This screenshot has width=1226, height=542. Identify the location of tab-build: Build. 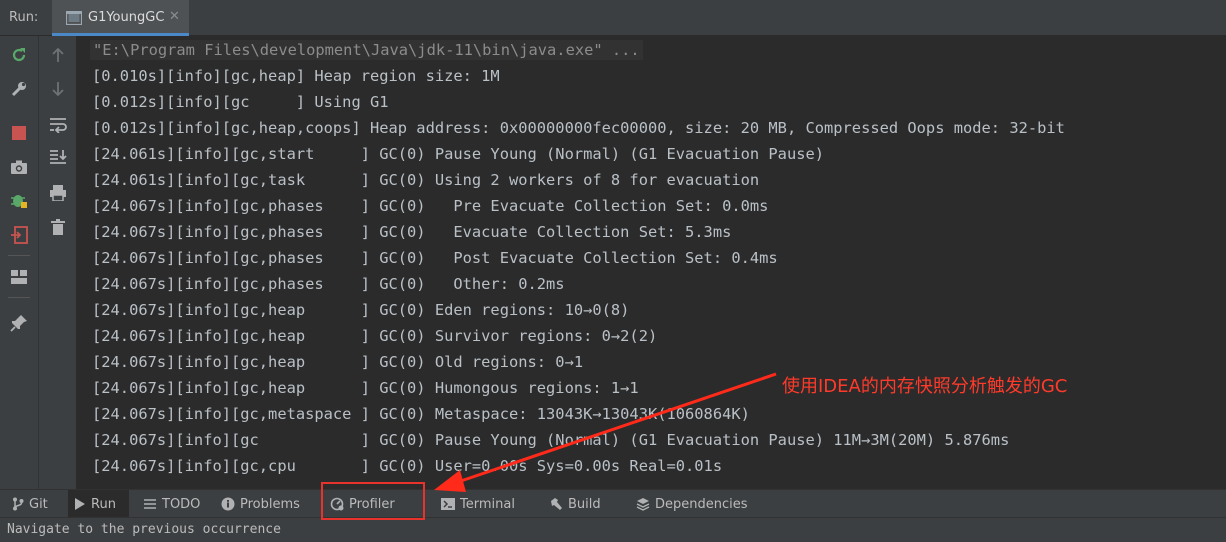
(575, 504).